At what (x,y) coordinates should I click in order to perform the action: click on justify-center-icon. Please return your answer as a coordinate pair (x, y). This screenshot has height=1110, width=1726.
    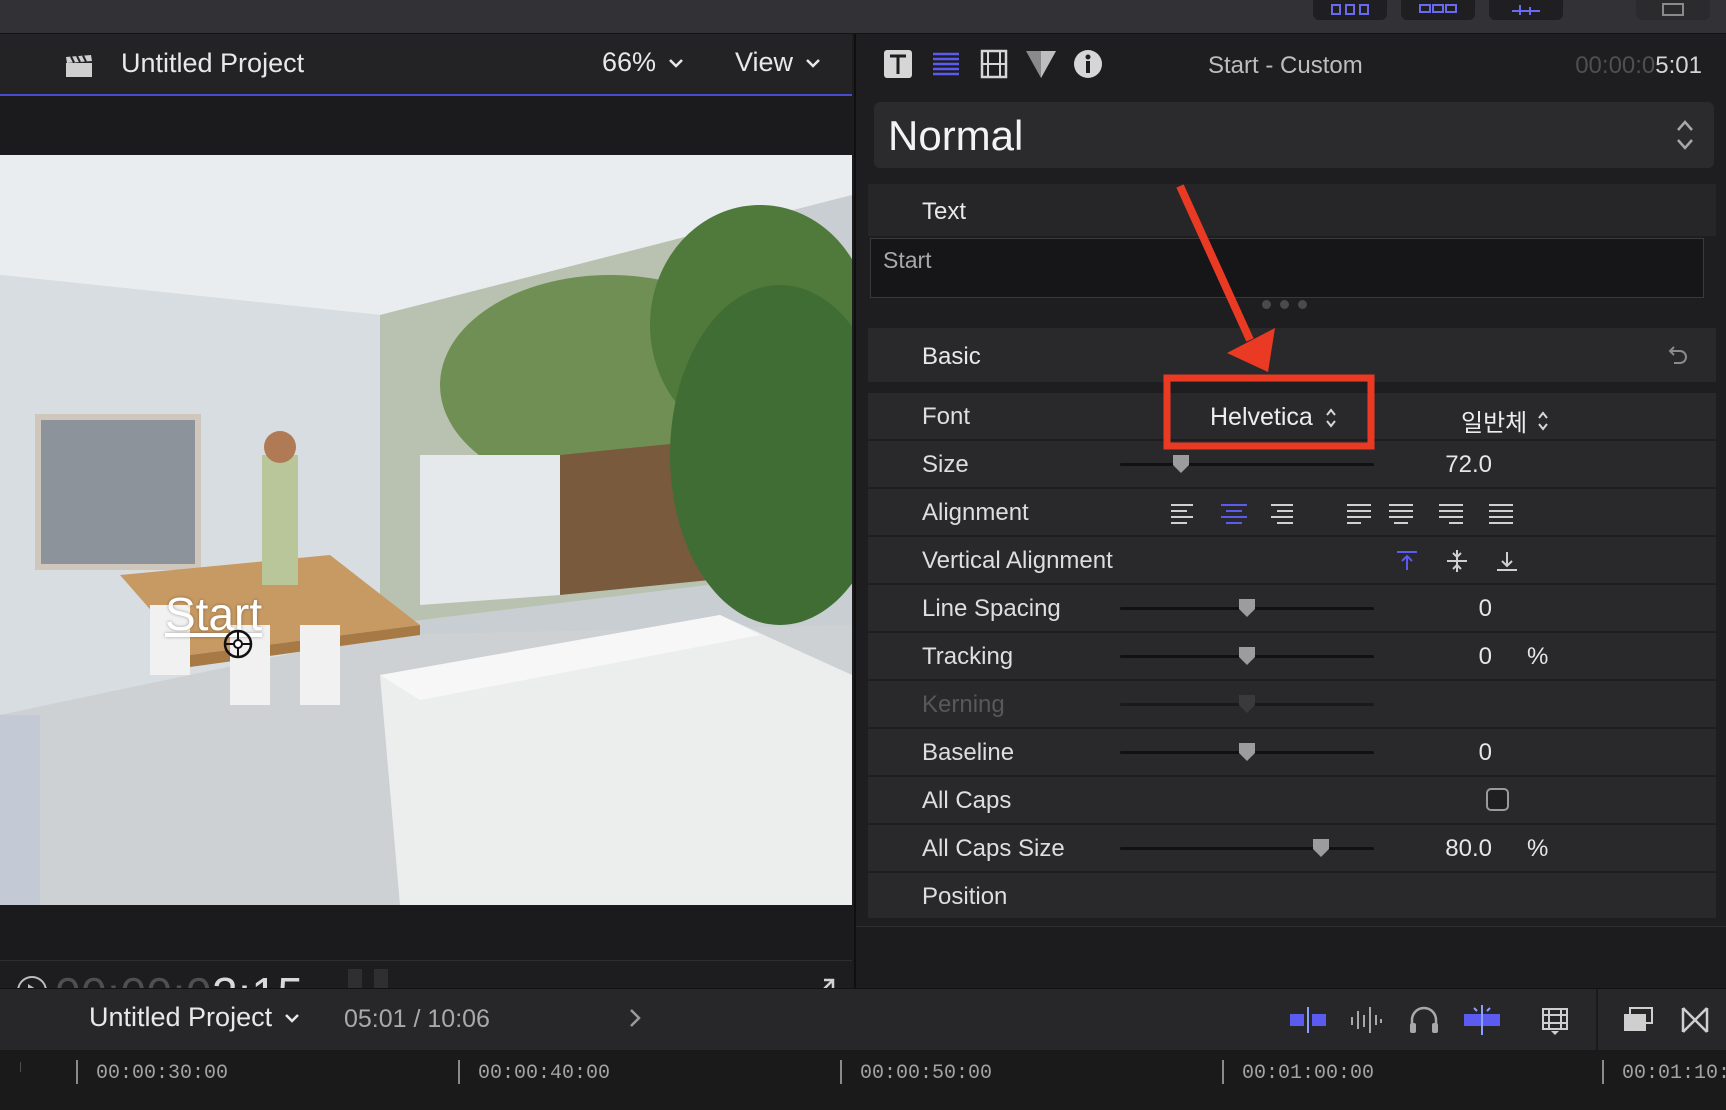
    Looking at the image, I should click on (1411, 513).